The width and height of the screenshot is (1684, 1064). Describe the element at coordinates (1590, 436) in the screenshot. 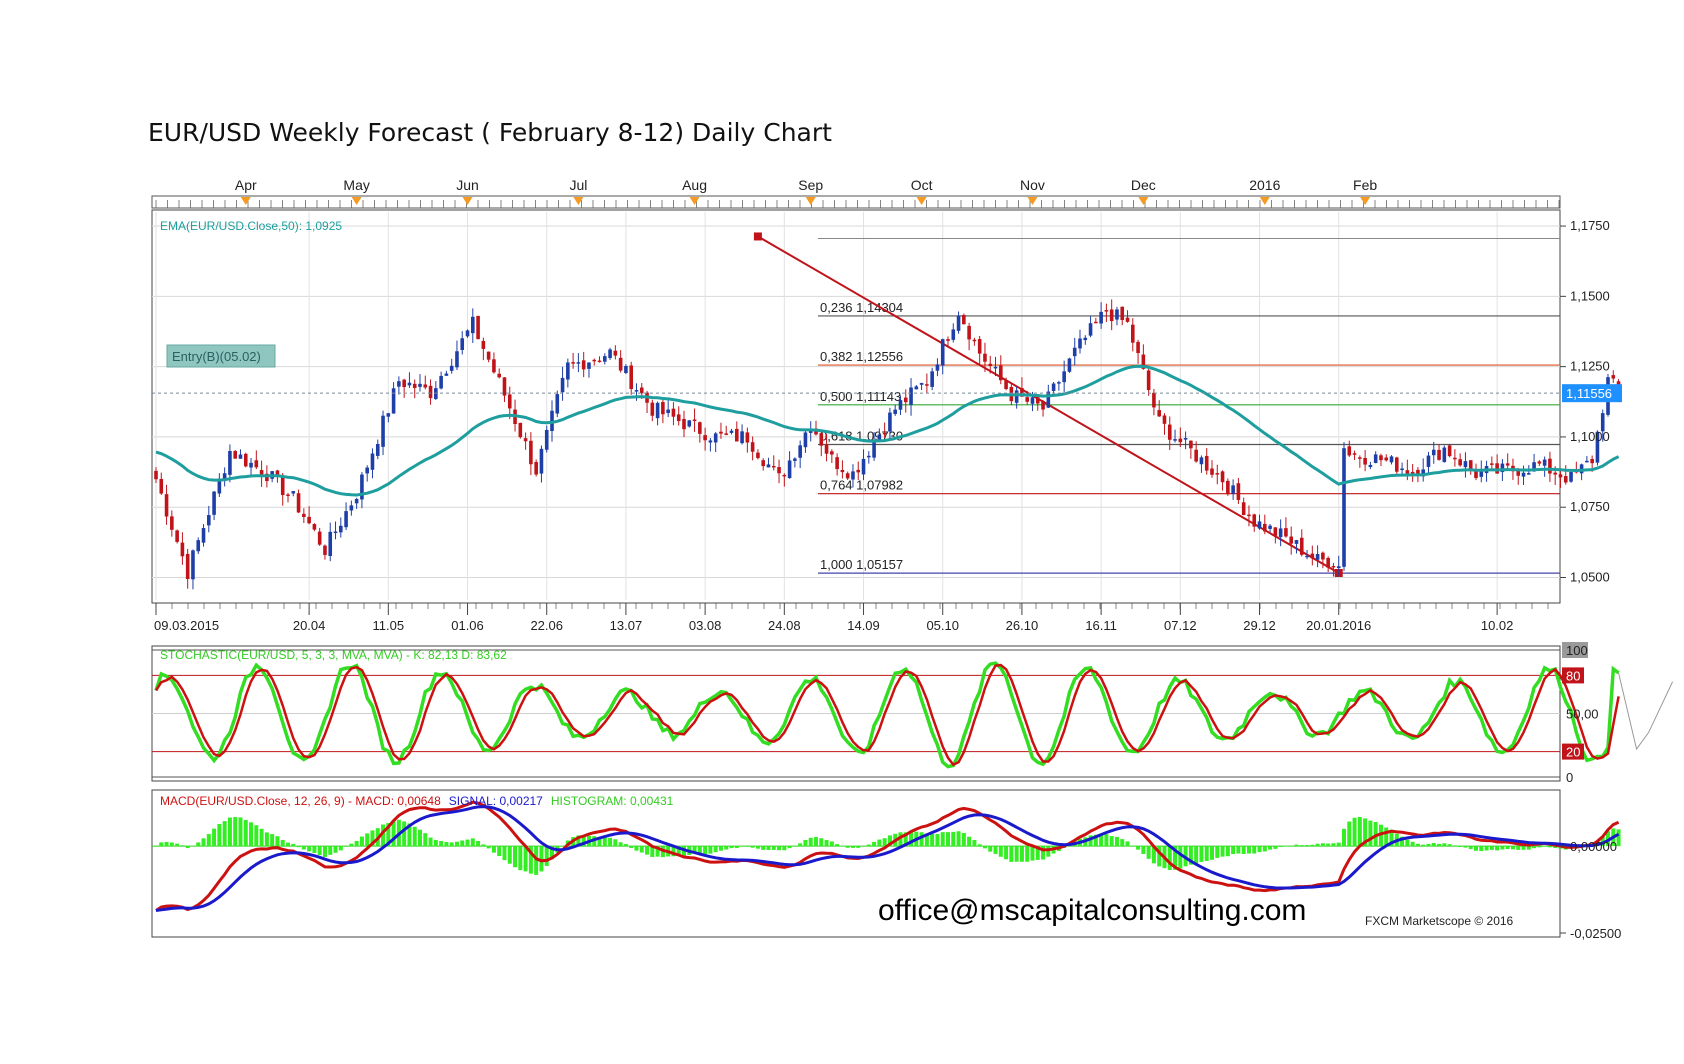

I see `price-axis-label: 1,1000` at that location.